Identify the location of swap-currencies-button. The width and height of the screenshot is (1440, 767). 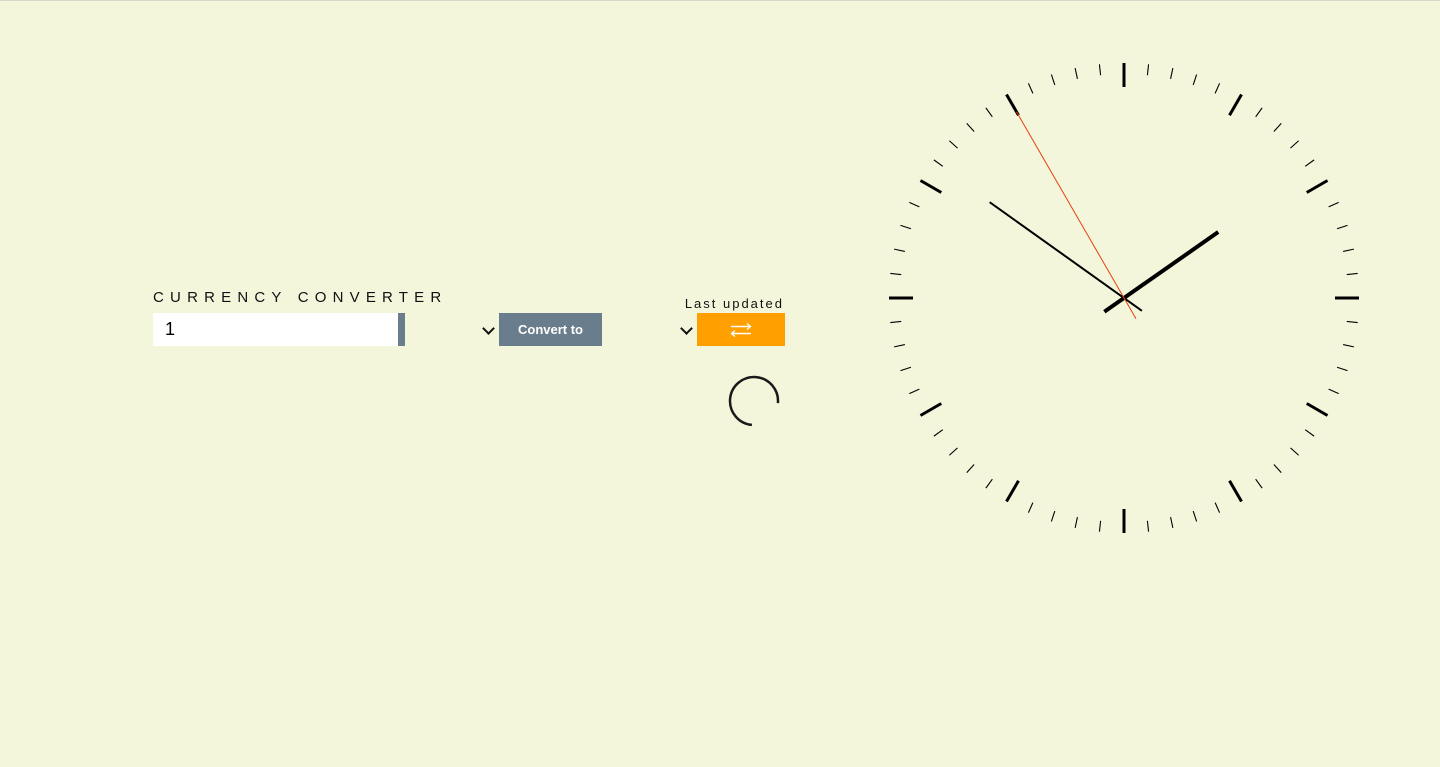
(741, 329).